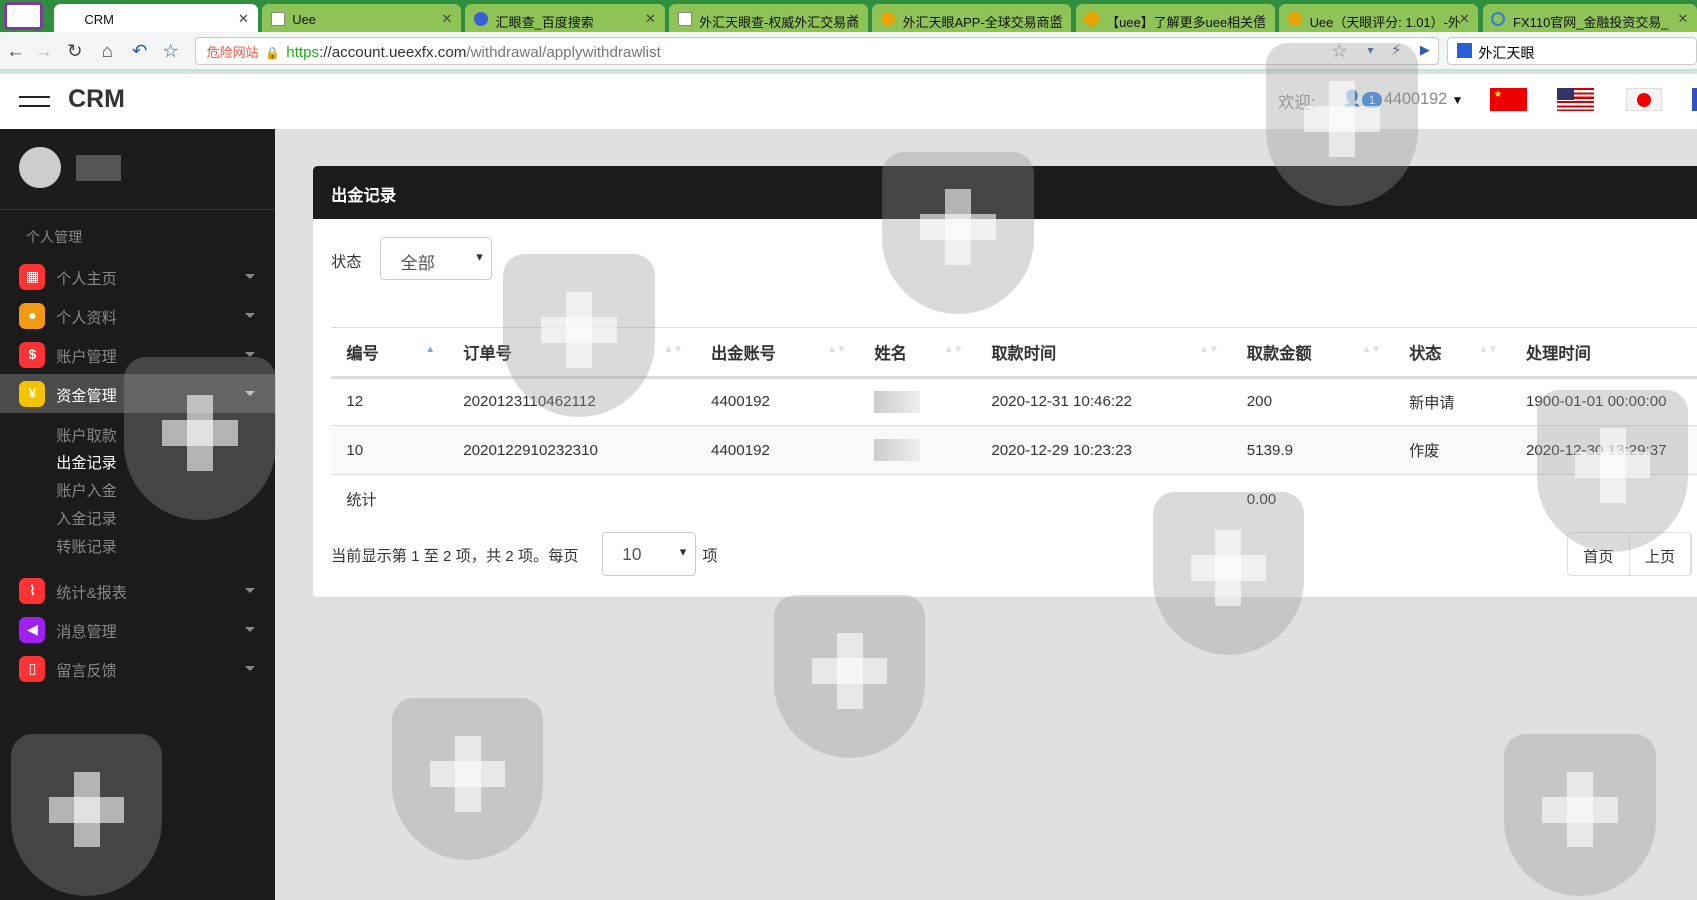 The image size is (1697, 900). Describe the element at coordinates (32, 590) in the screenshot. I see `chart-icon: ⌇` at that location.